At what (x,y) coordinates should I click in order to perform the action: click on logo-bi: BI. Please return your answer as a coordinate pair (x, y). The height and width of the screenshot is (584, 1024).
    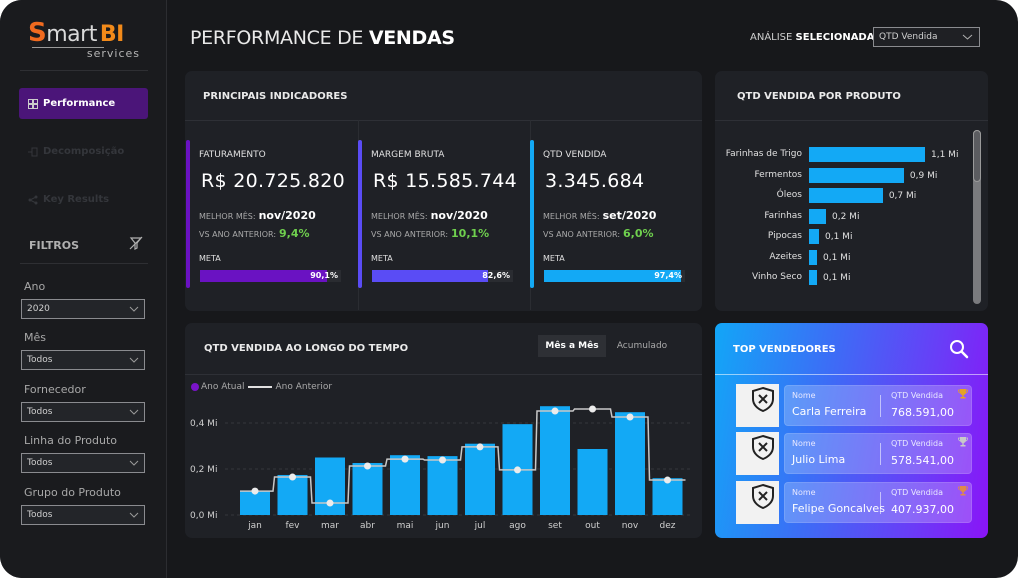
    Looking at the image, I should click on (111, 34).